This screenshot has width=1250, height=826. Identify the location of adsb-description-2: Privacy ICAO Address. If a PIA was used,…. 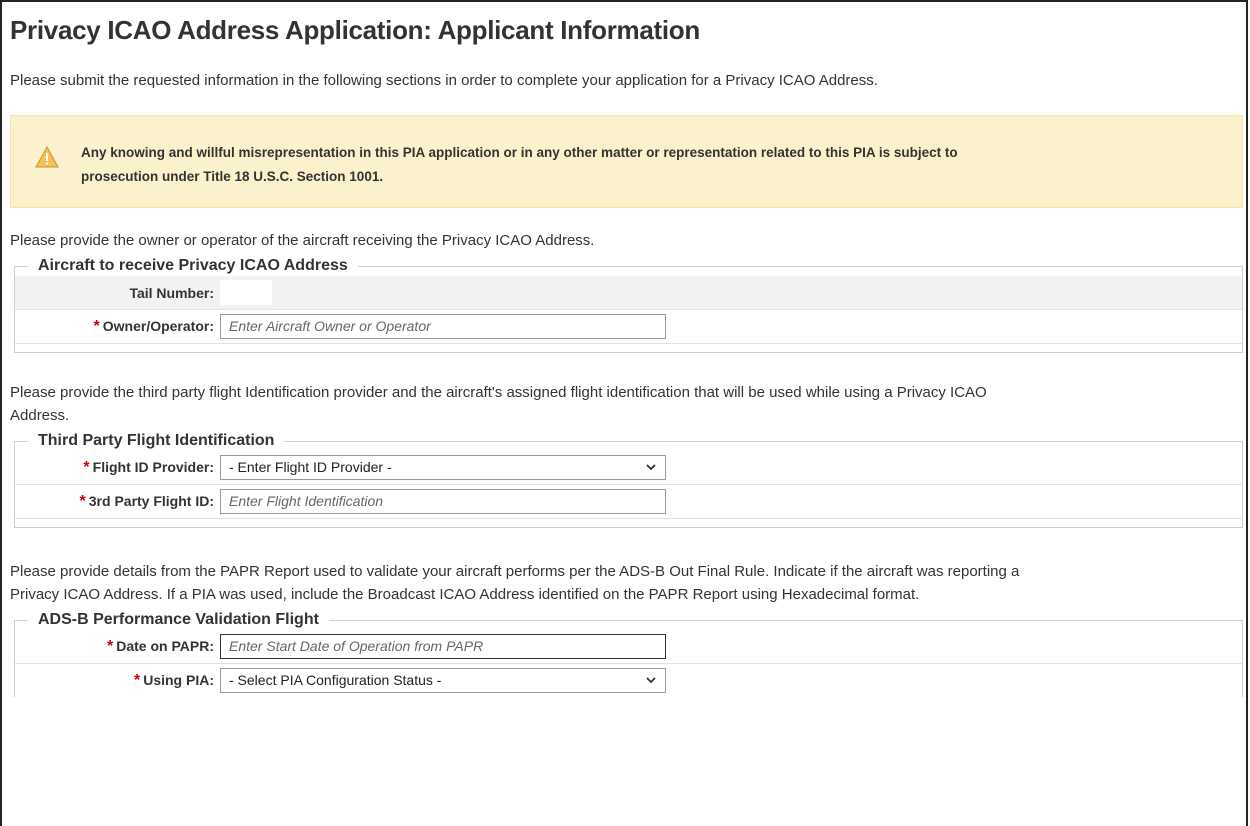
(465, 594).